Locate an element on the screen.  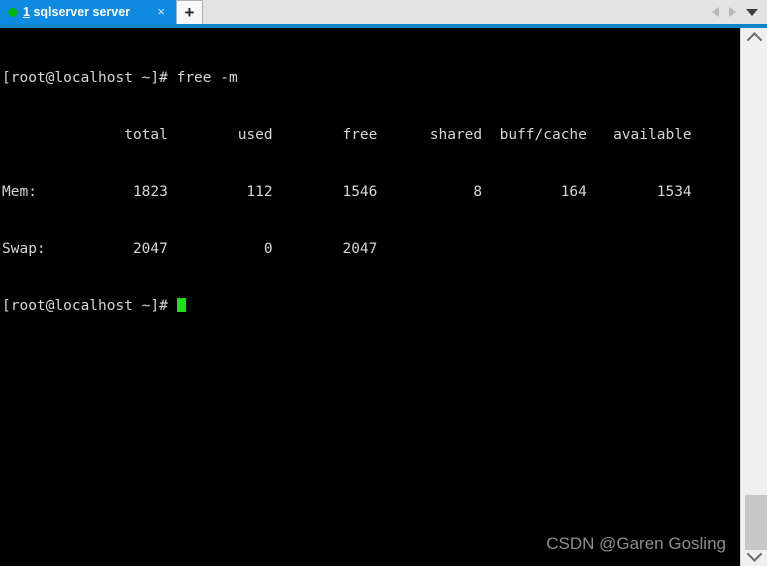
tab-bar: 1 sqlserver server × + is located at coordinates (383, 12).